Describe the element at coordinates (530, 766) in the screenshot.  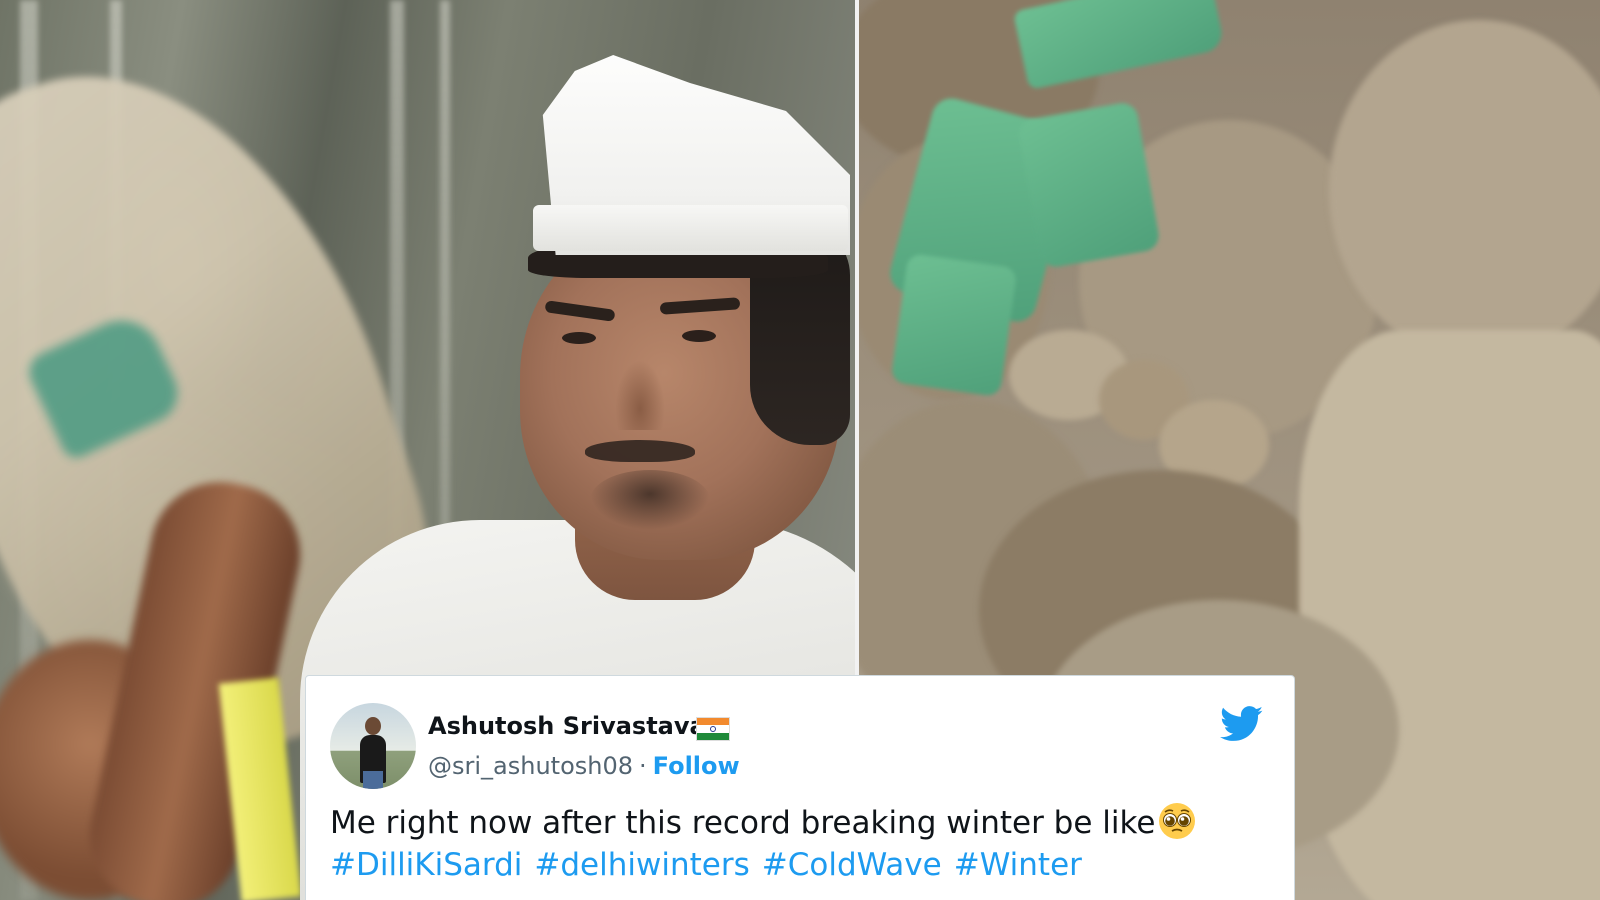
I see `user-handle: @sri_ashutosh08` at that location.